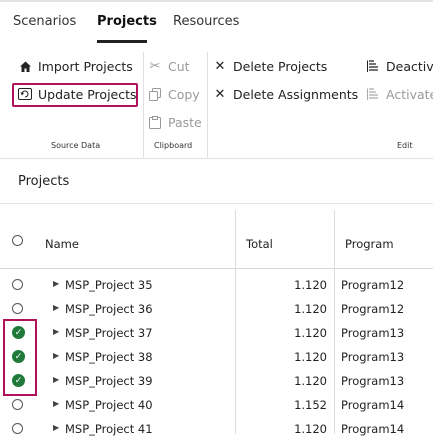  I want to click on edit-group-label: Edit, so click(405, 145).